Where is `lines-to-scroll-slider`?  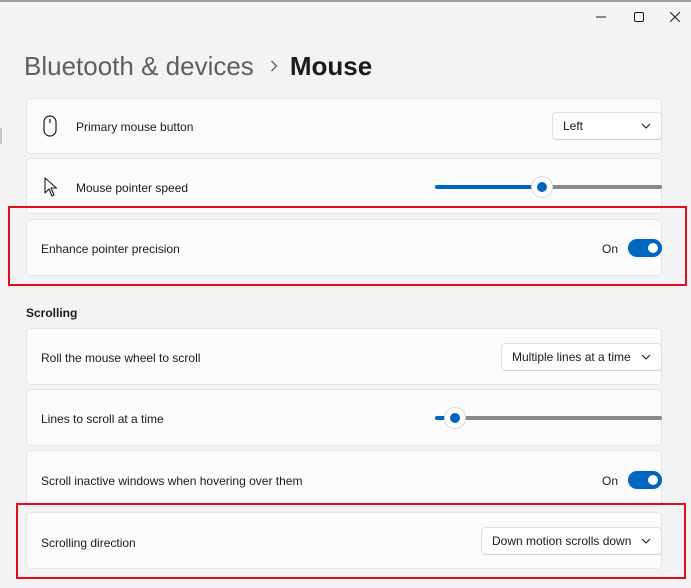 lines-to-scroll-slider is located at coordinates (548, 418).